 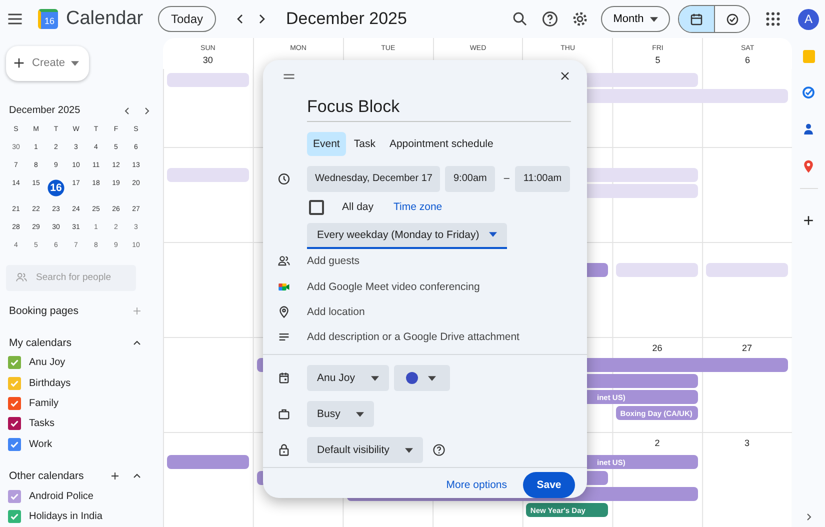 I want to click on section-title: Booking pages, so click(x=44, y=310).